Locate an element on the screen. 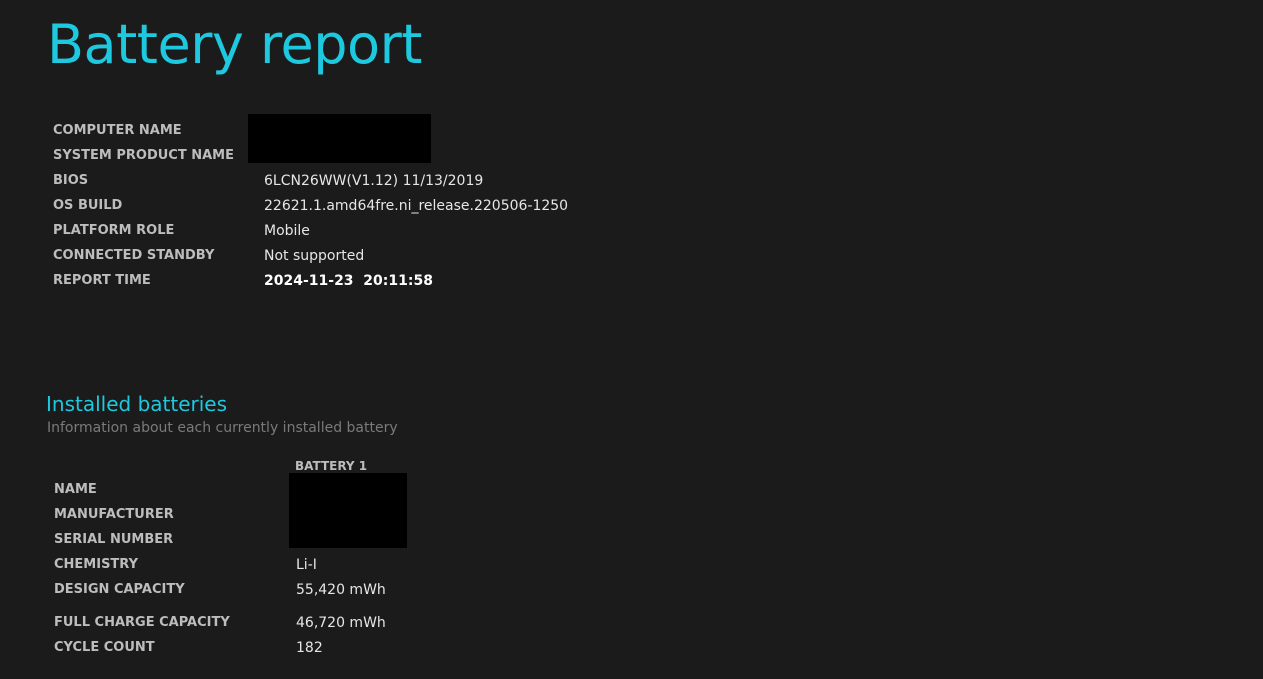  full-charge-capacity-value: 46,720 mWh is located at coordinates (341, 623).